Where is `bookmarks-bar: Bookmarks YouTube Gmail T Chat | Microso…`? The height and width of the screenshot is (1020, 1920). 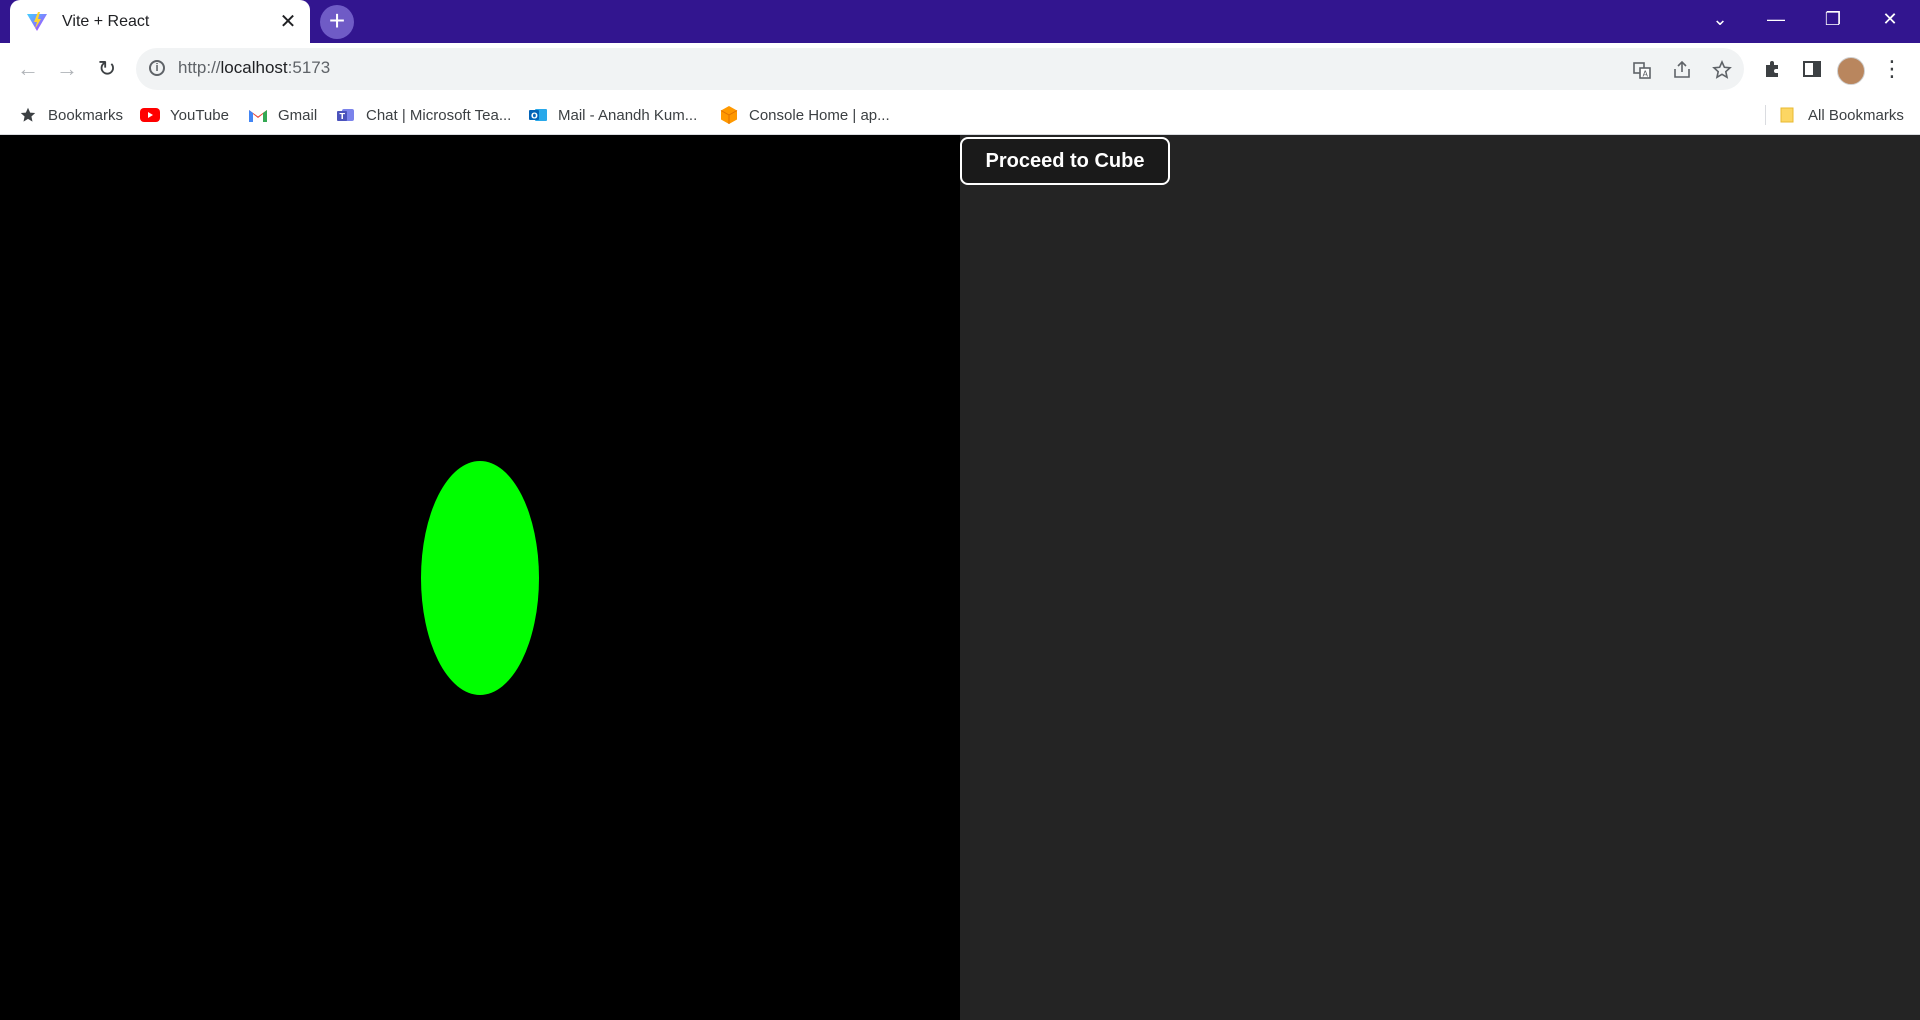 bookmarks-bar: Bookmarks YouTube Gmail T Chat | Microso… is located at coordinates (960, 115).